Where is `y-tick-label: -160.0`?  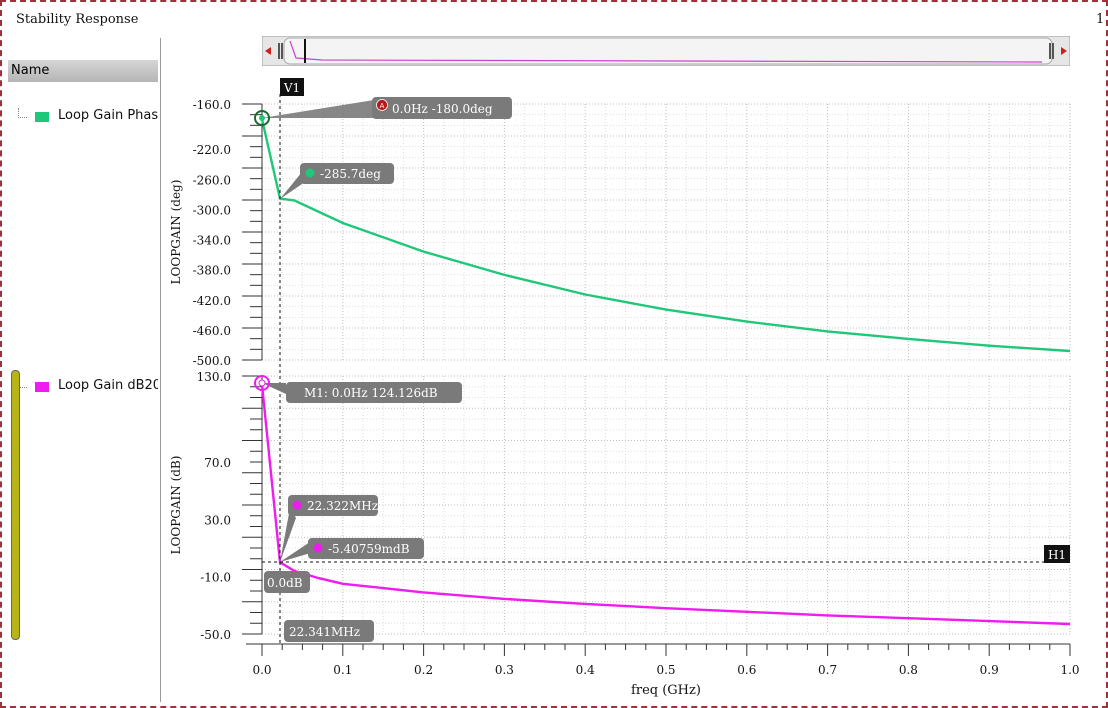
y-tick-label: -160.0 is located at coordinates (212, 105).